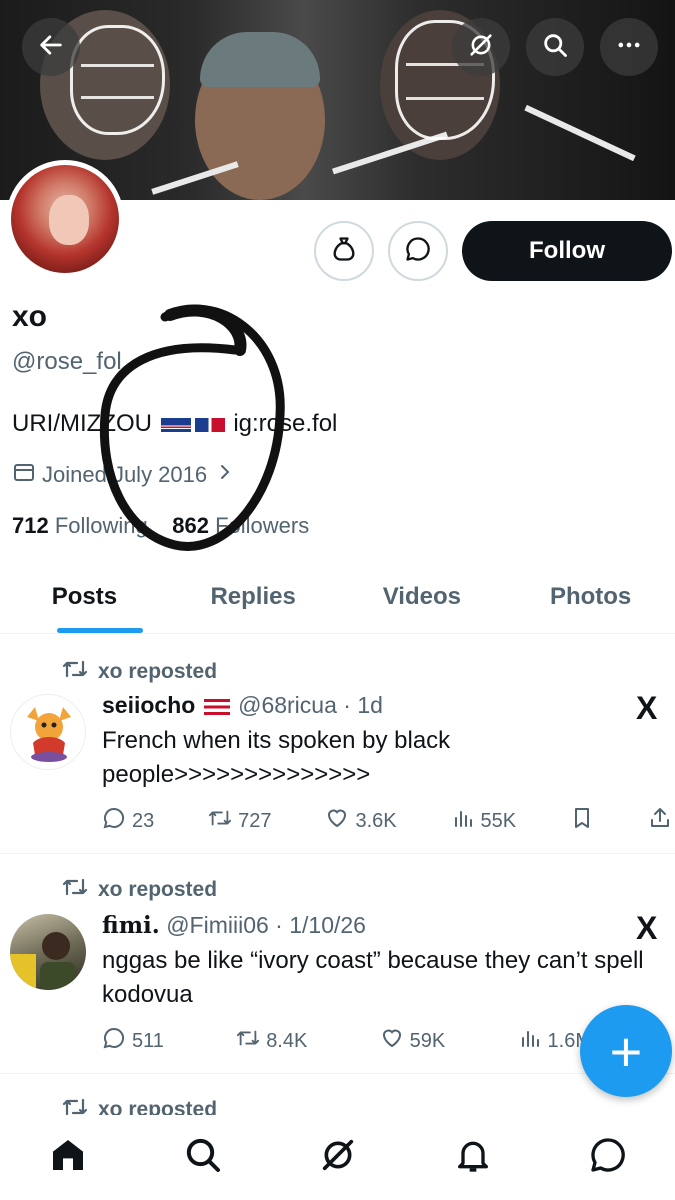 The height and width of the screenshot is (1200, 675). What do you see at coordinates (148, 1040) in the screenshot?
I see `reply-count: 511` at bounding box center [148, 1040].